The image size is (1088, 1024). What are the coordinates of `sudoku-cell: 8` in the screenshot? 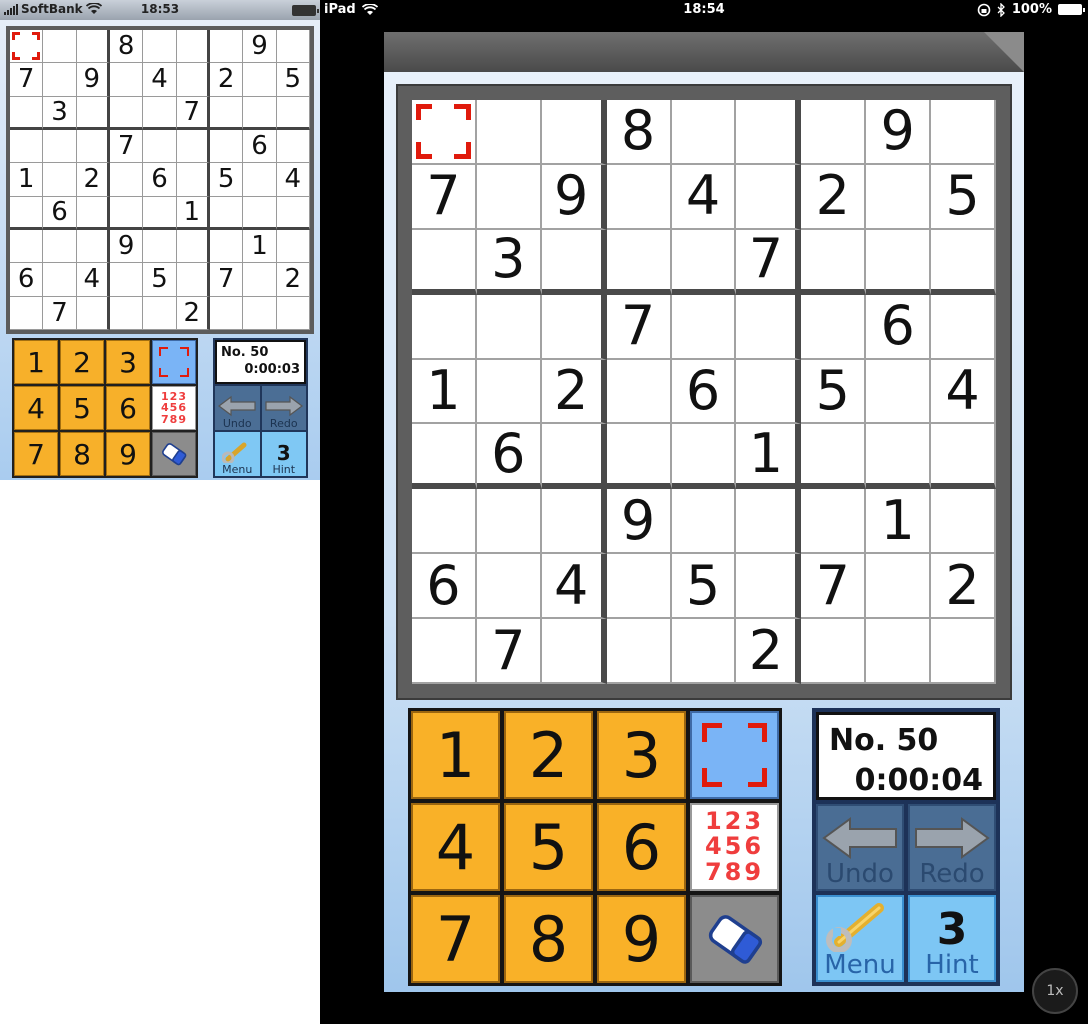 It's located at (126, 47).